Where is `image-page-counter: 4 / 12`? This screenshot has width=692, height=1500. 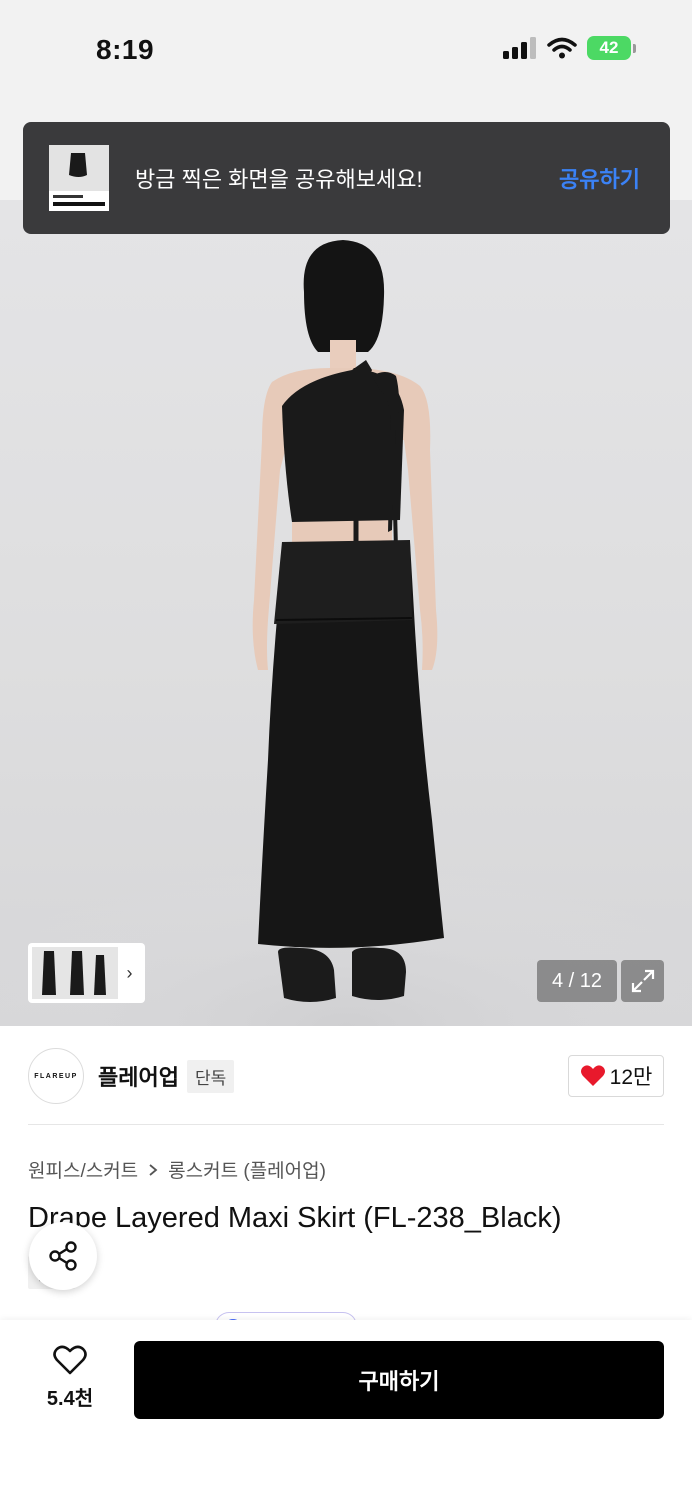 image-page-counter: 4 / 12 is located at coordinates (577, 981).